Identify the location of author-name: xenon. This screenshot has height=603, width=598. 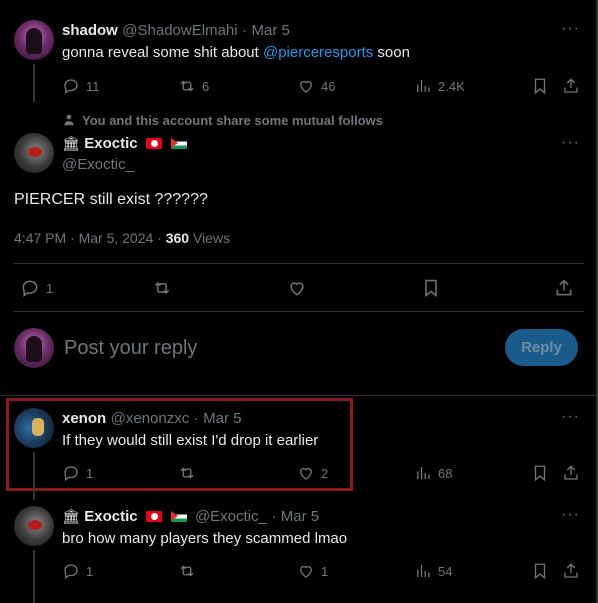
(84, 418).